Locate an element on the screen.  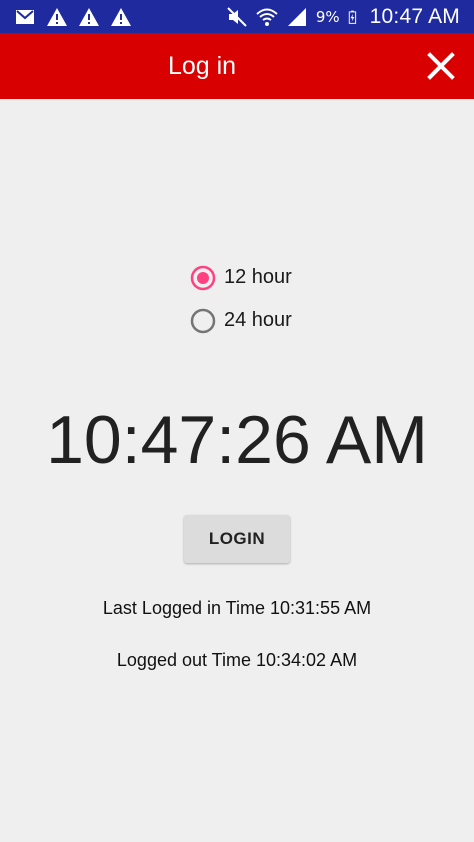
radio-option-12-hour: 12 hour is located at coordinates (241, 277).